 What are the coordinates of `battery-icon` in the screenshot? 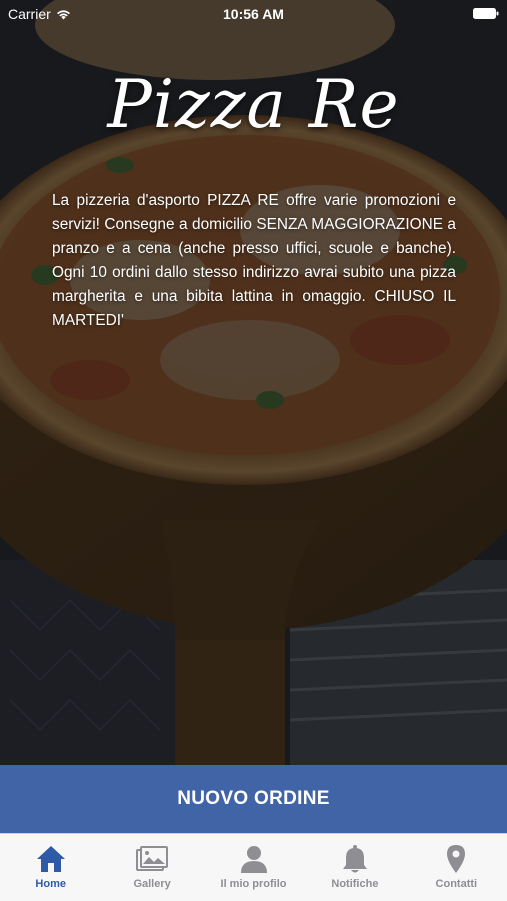 It's located at (486, 13).